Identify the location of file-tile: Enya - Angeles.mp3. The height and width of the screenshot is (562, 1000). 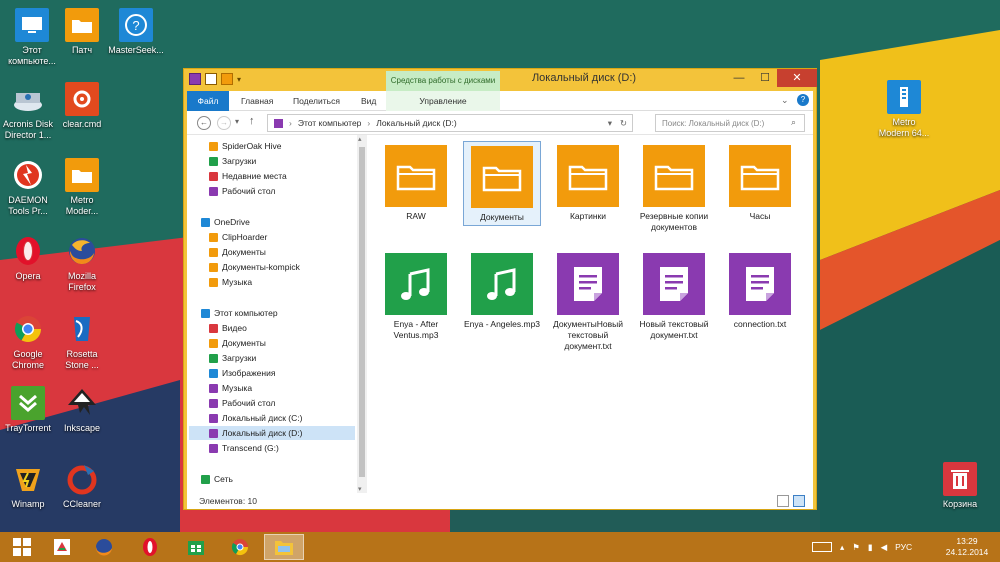
(502, 290).